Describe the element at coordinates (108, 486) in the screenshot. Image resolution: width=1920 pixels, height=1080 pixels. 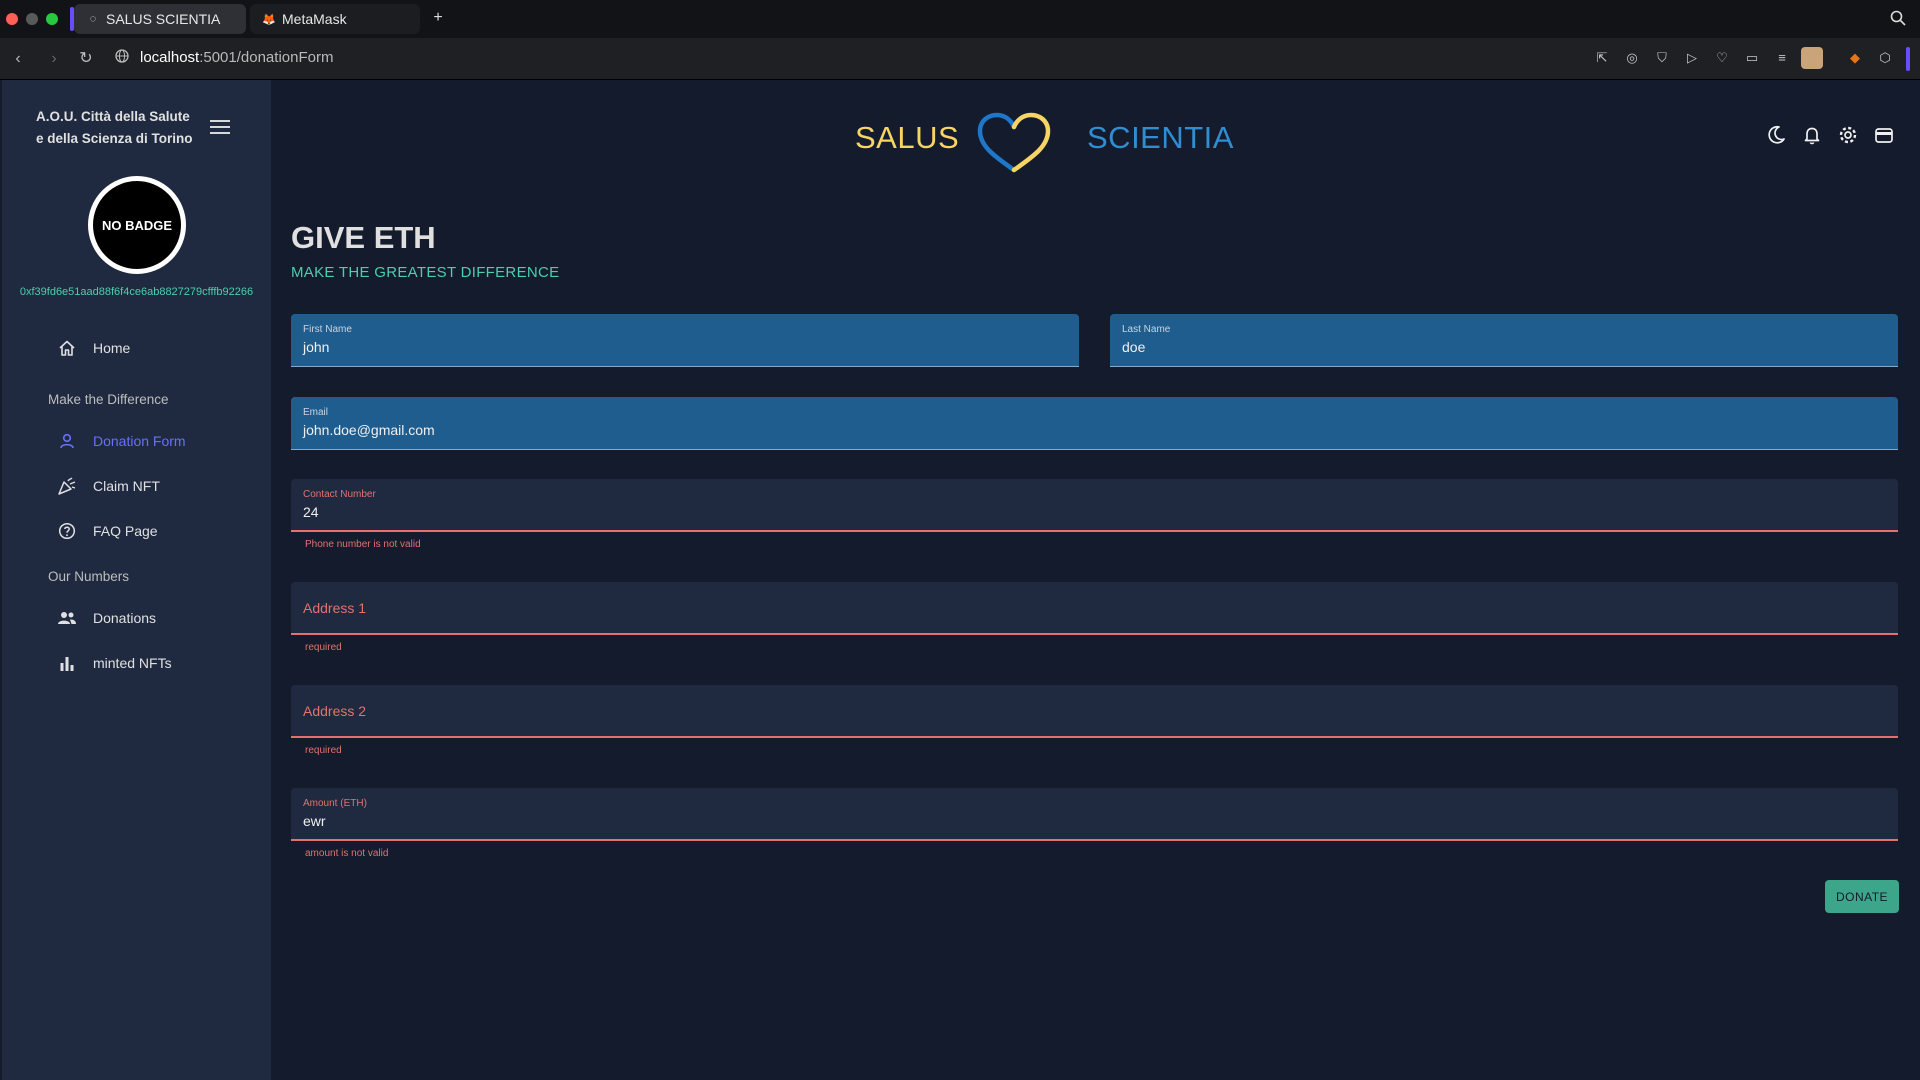
I see `sidebar-item-claim-nft: Claim NFT` at that location.